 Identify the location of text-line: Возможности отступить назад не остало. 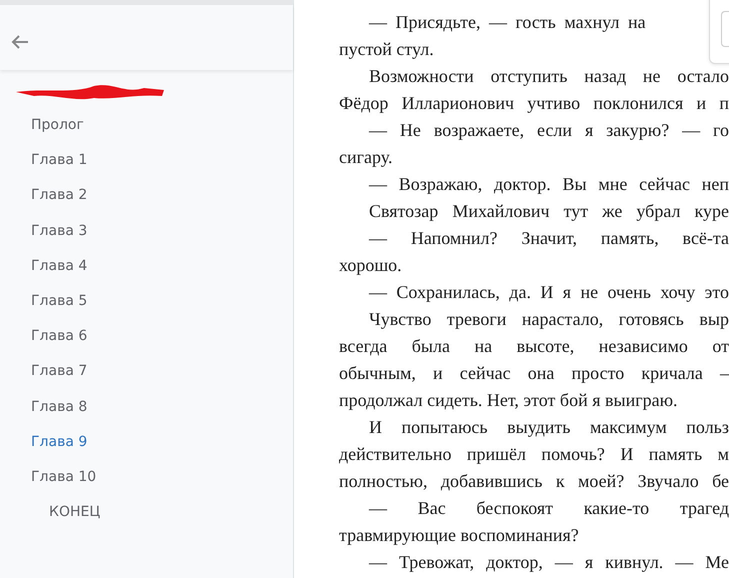
(548, 76).